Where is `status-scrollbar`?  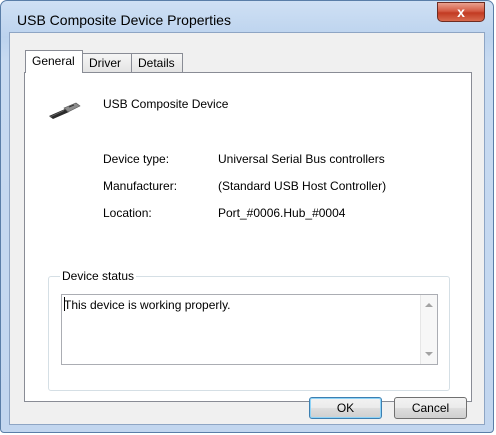 status-scrollbar is located at coordinates (428, 329).